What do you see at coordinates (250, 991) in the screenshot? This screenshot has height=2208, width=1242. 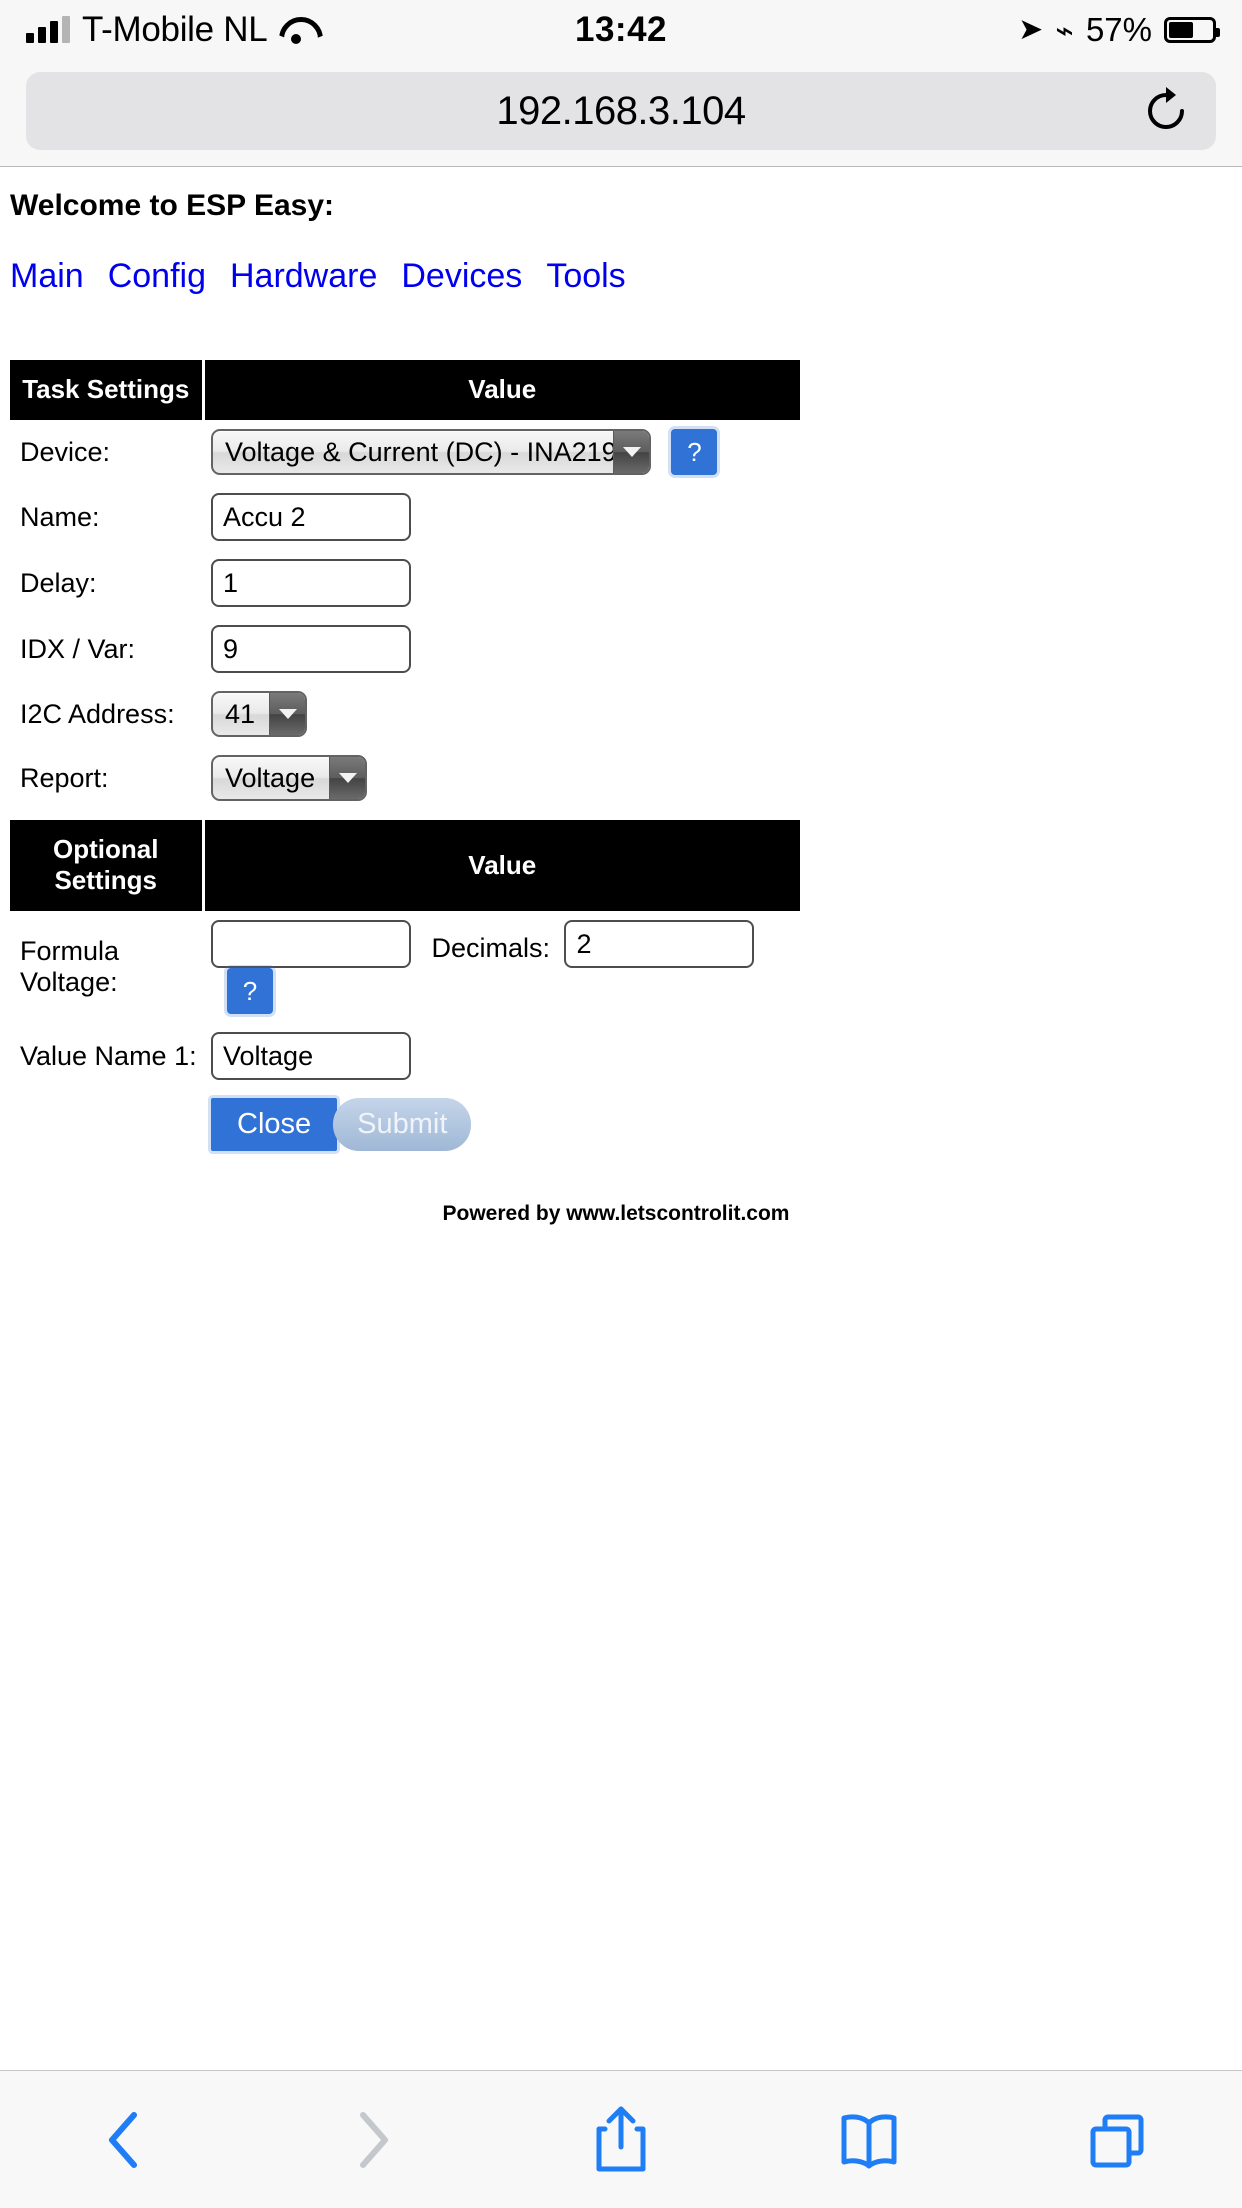 I see `formula-help-button: ?` at bounding box center [250, 991].